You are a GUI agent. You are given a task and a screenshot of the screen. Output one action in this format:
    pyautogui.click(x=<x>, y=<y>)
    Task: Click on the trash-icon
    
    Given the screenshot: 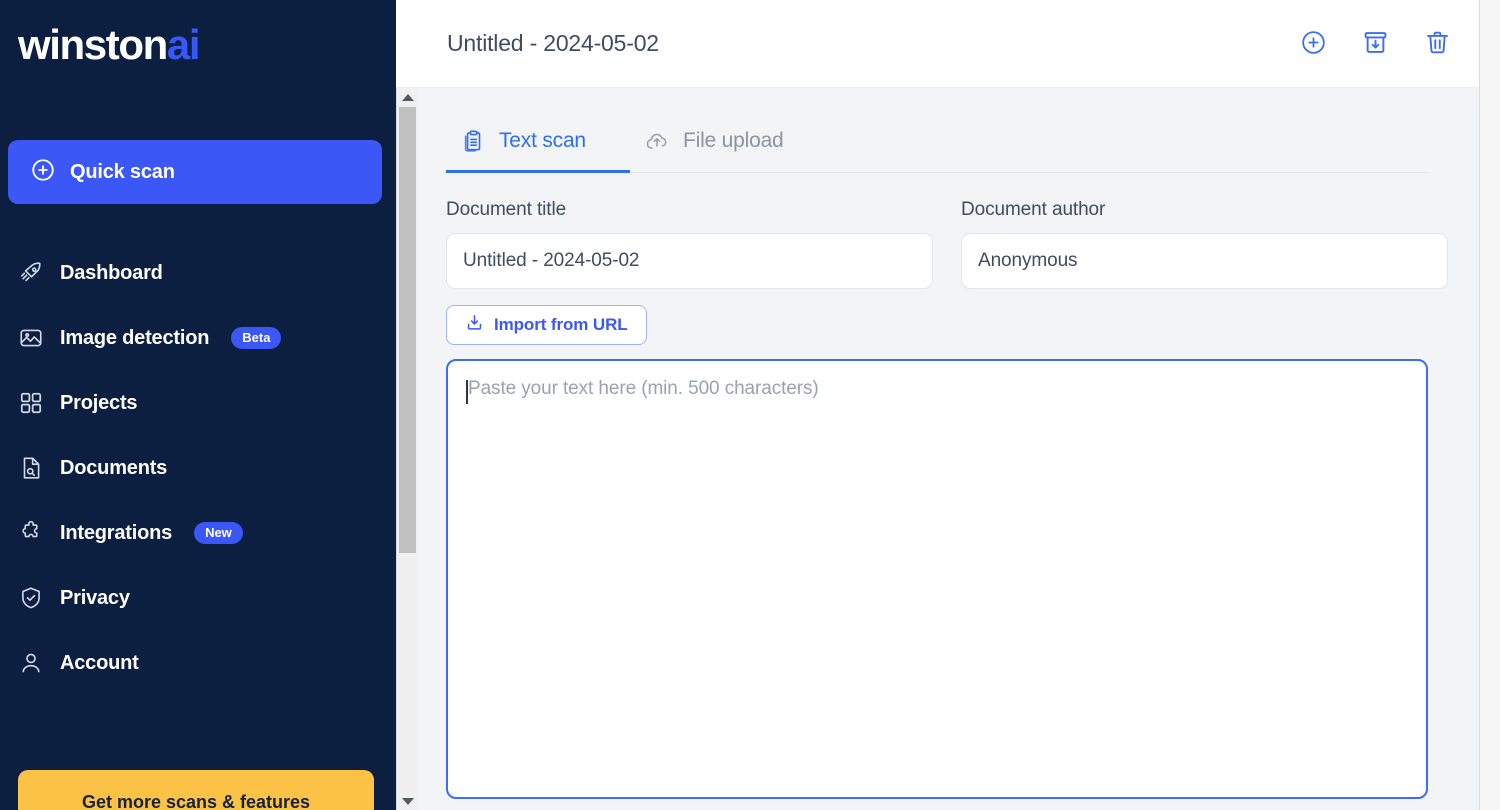 What is the action you would take?
    pyautogui.click(x=1437, y=44)
    